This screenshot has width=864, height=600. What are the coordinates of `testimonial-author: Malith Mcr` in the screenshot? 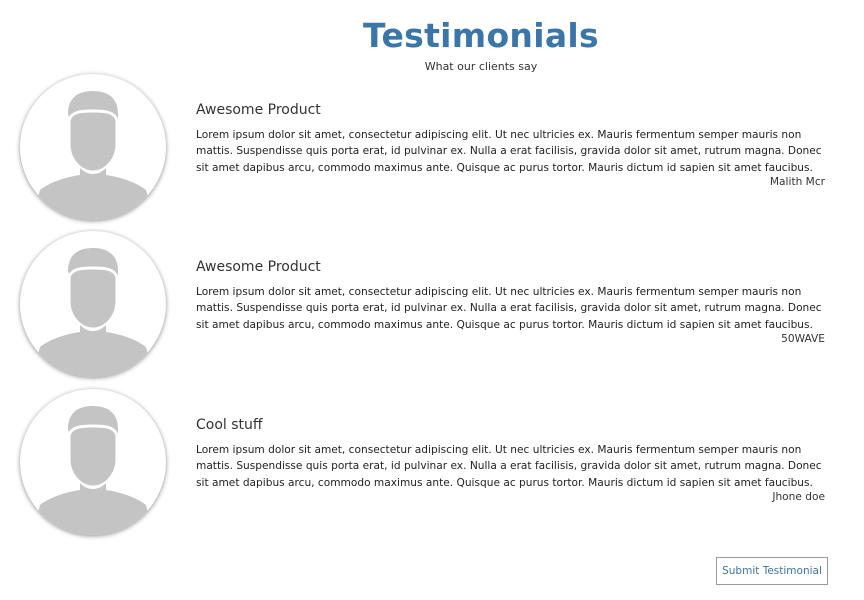 It's located at (797, 182).